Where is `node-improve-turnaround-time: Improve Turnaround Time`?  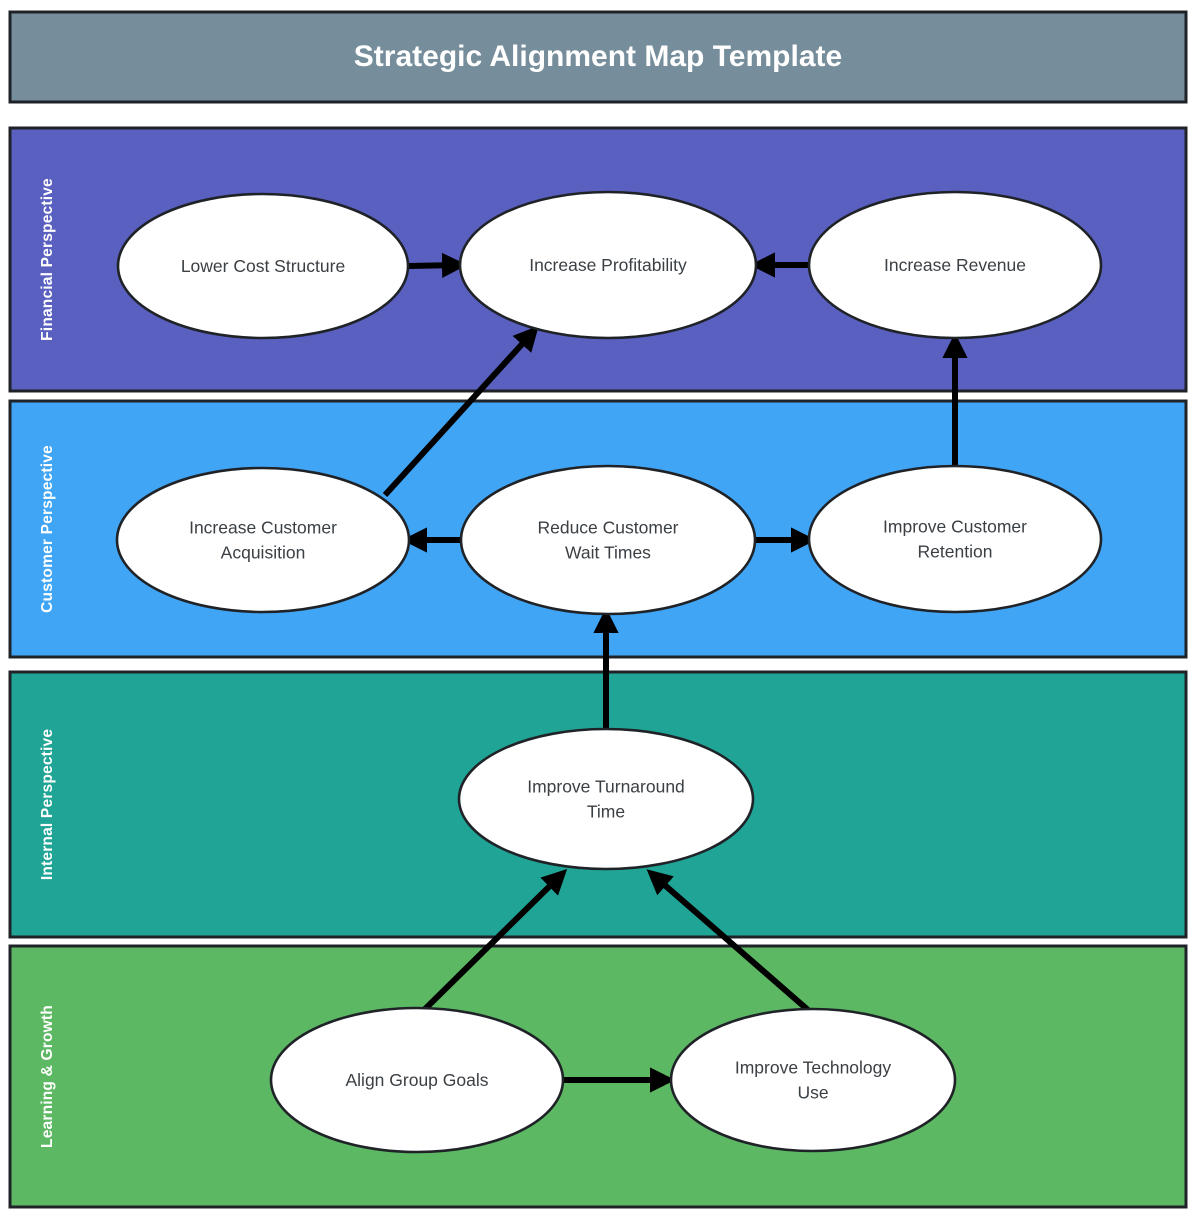 node-improve-turnaround-time: Improve Turnaround Time is located at coordinates (606, 799).